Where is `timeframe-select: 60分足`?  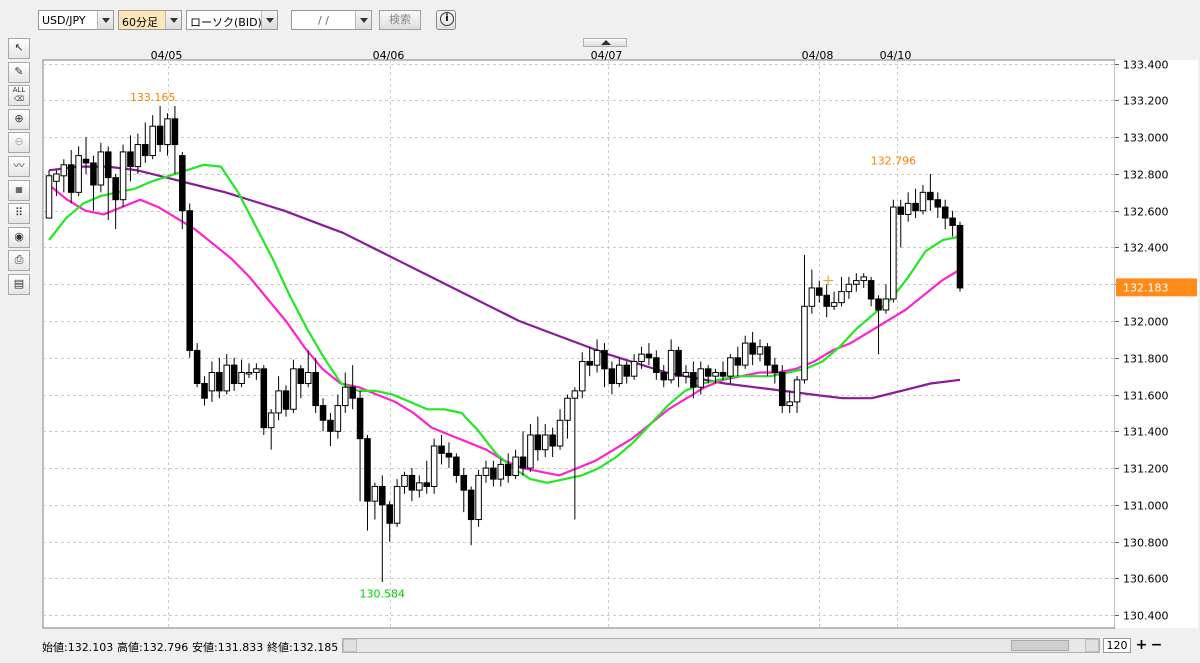
timeframe-select: 60分足 is located at coordinates (150, 20).